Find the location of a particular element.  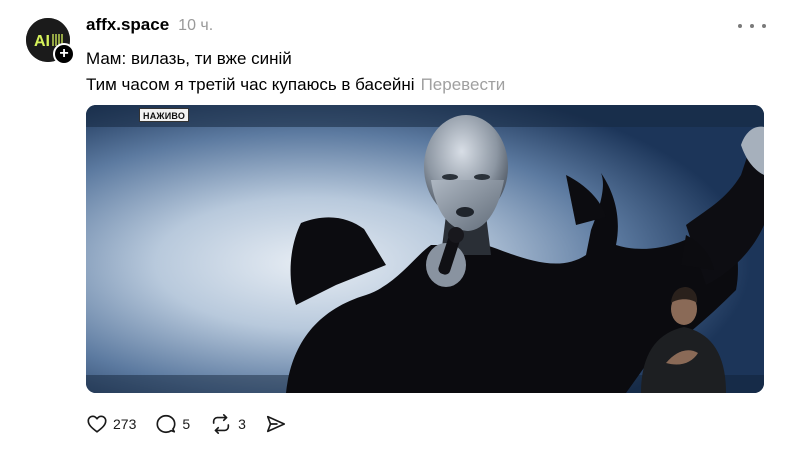

more-options-icon is located at coordinates (752, 26).